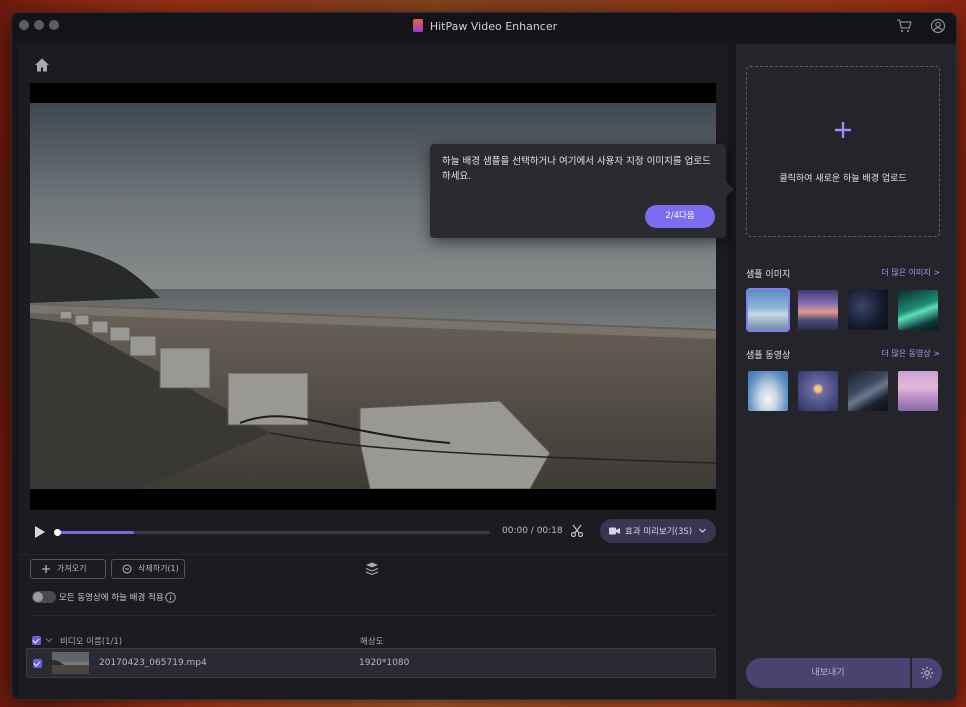 This screenshot has width=966, height=707. Describe the element at coordinates (373, 615) in the screenshot. I see `list-divider` at that location.